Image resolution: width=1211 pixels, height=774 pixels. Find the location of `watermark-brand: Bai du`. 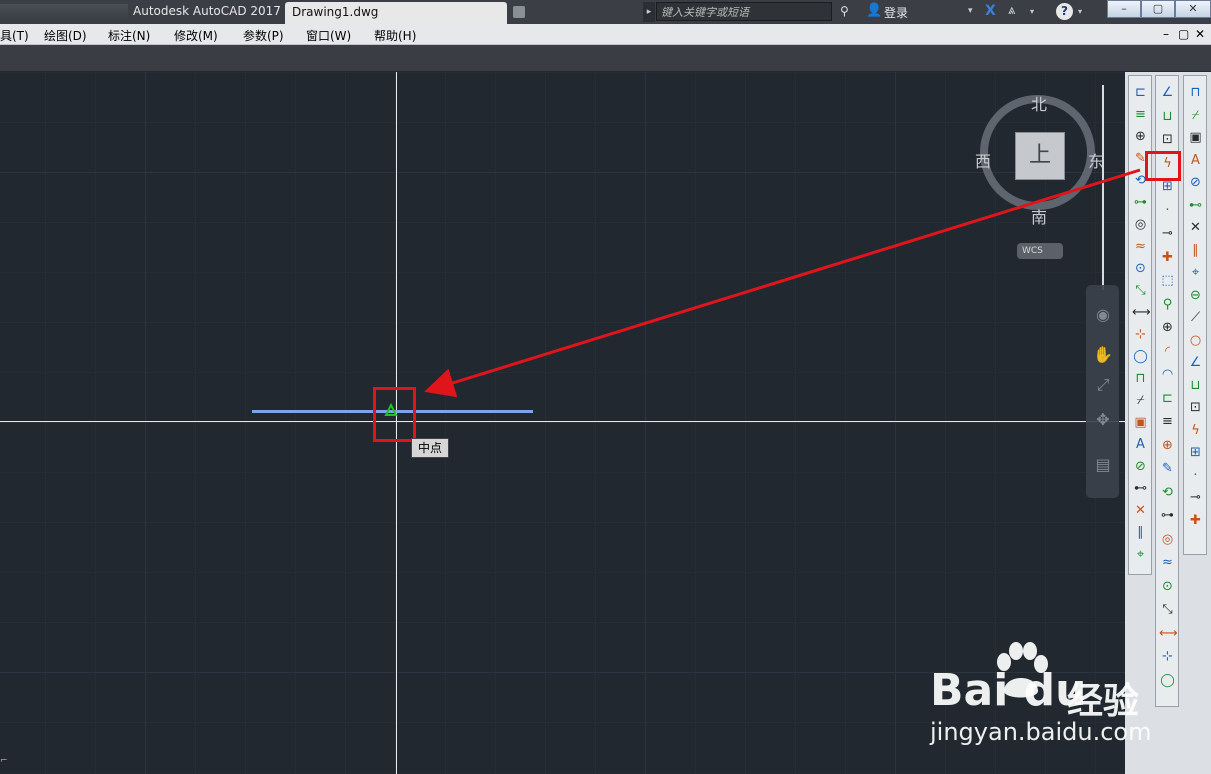

watermark-brand: Bai du is located at coordinates (1008, 690).